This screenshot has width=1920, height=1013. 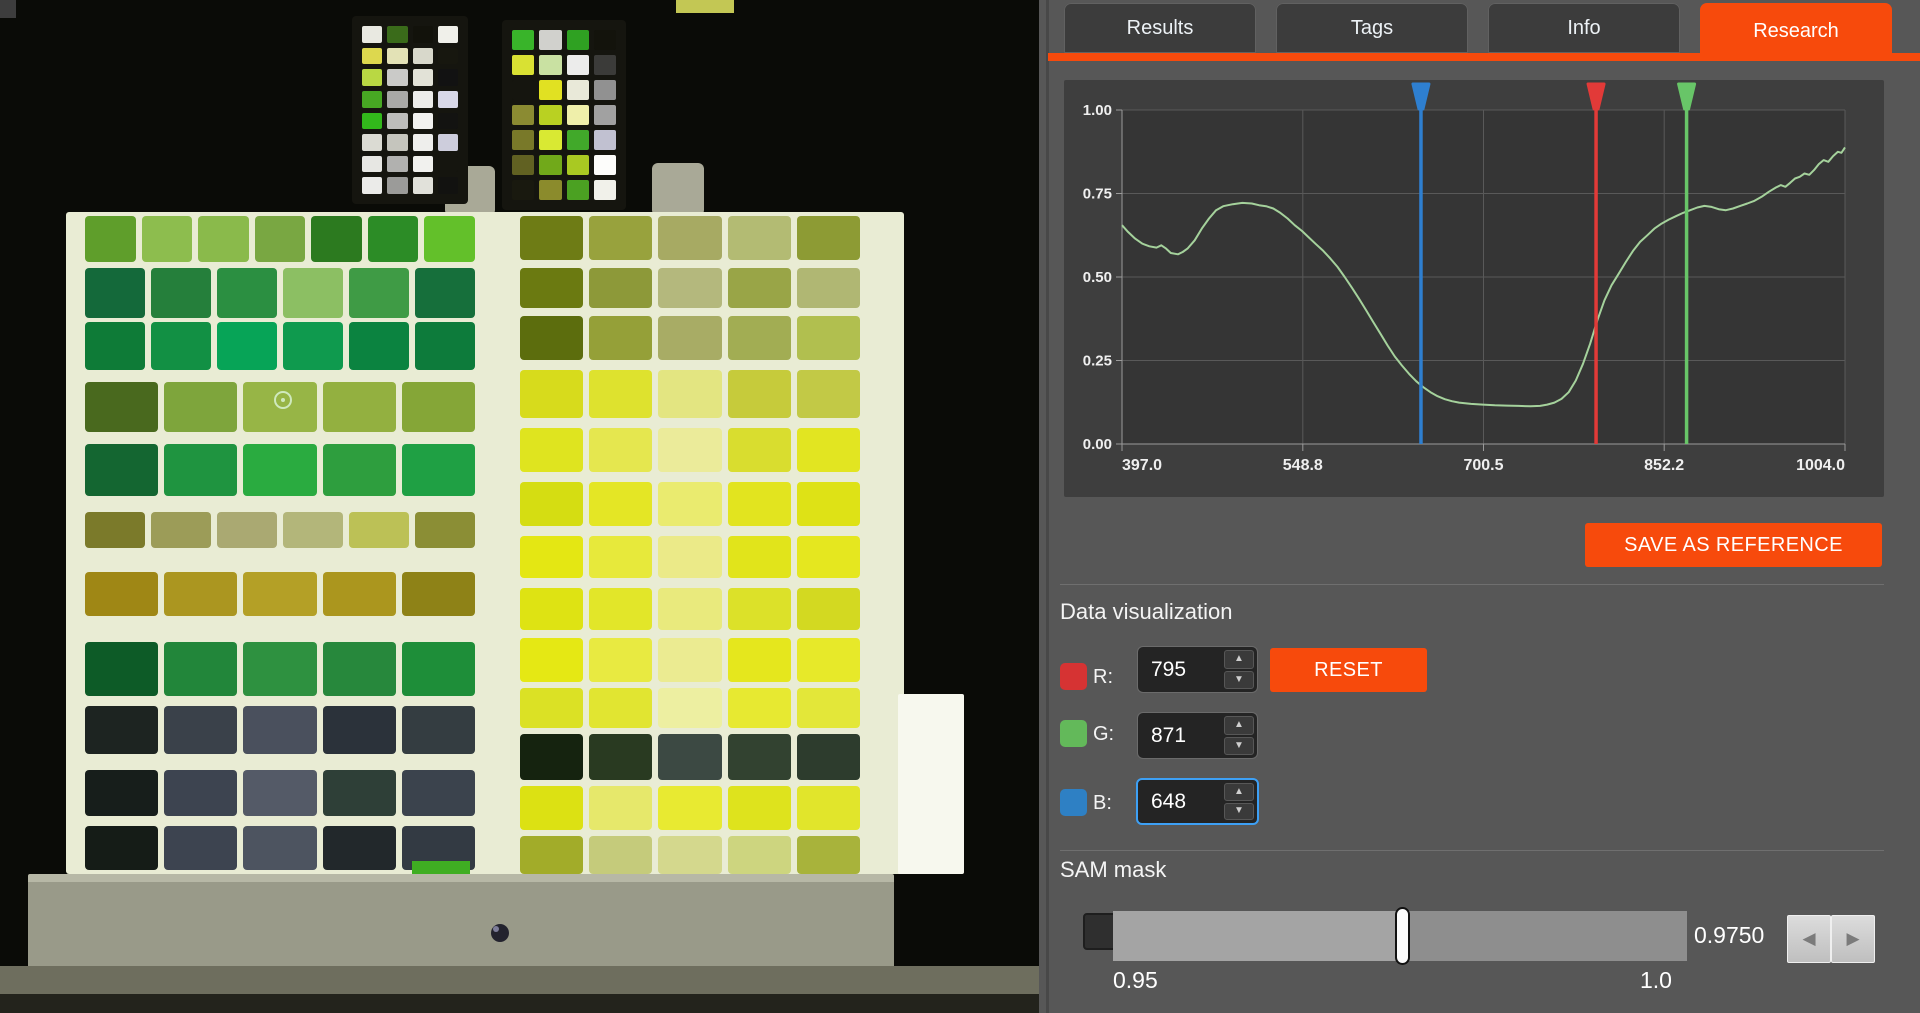 I want to click on blue-spinner: ▲ ▼, so click(x=1239, y=801).